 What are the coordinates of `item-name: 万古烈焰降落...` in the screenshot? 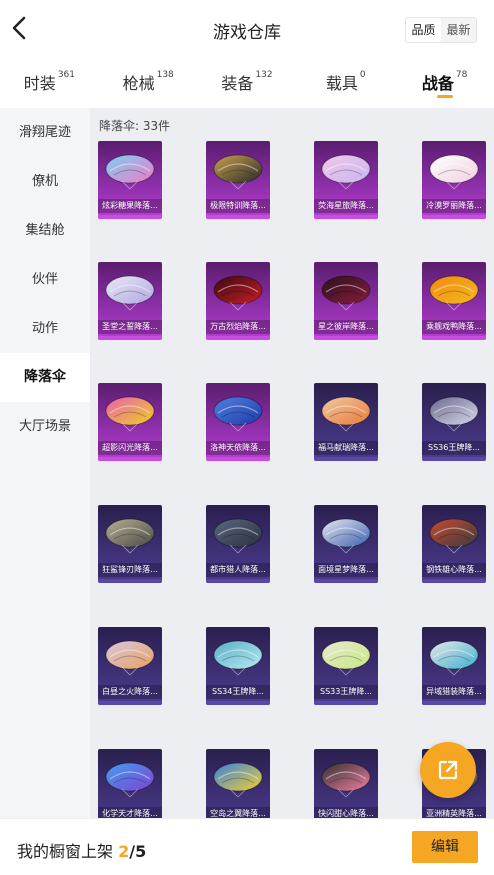 It's located at (238, 327).